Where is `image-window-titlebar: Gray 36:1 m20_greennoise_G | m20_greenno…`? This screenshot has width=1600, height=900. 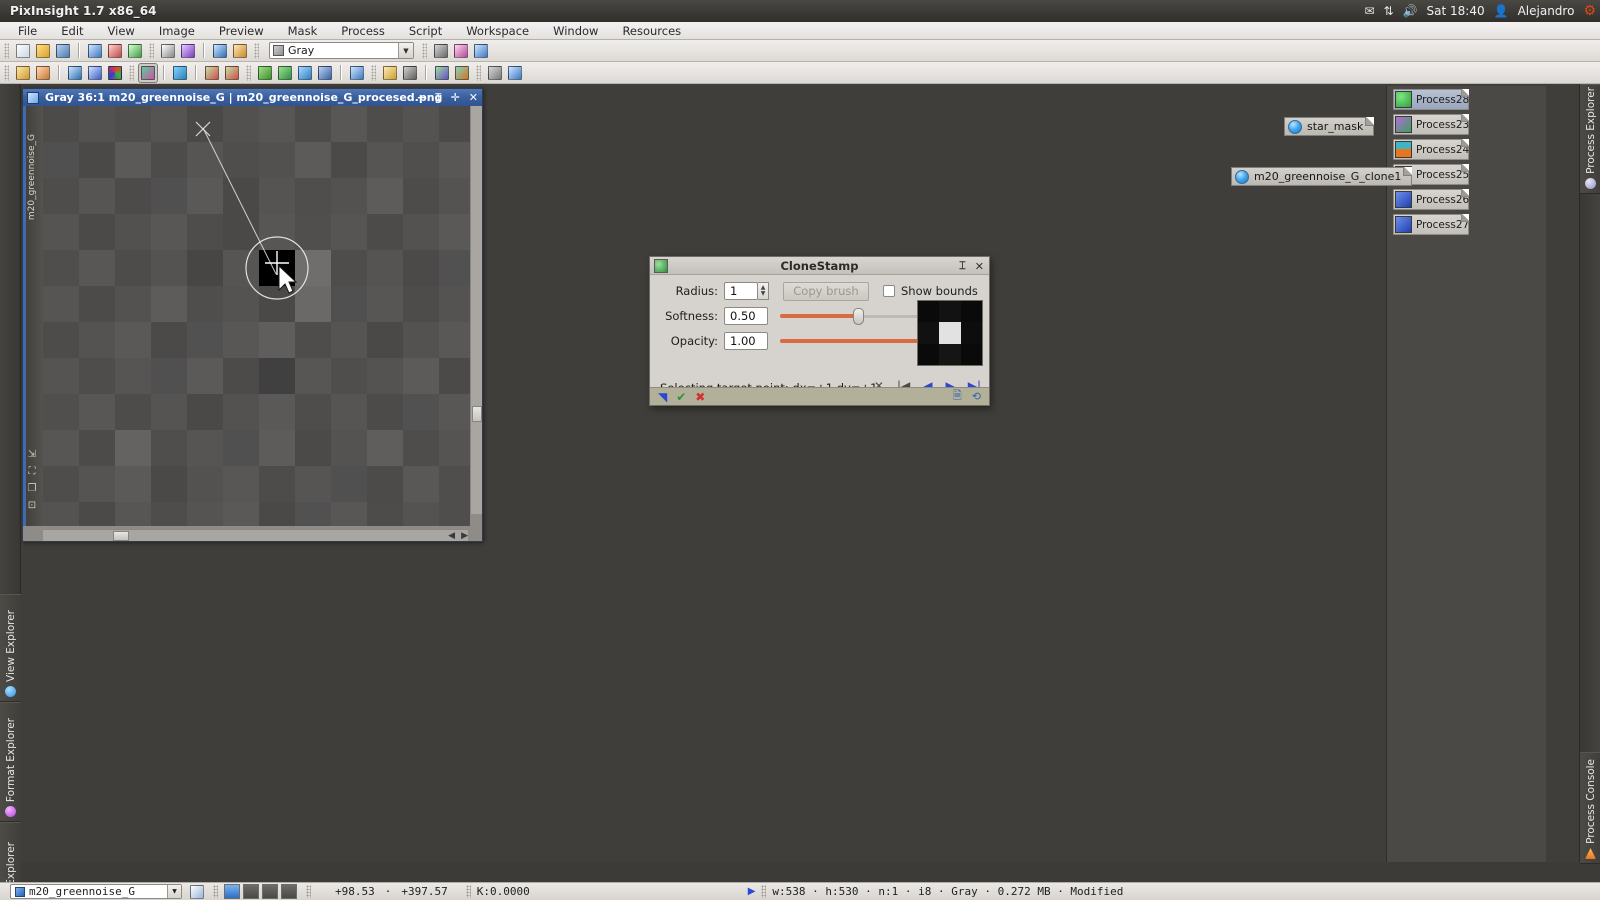 image-window-titlebar: Gray 36:1 m20_greennoise_G | m20_greenno… is located at coordinates (252, 97).